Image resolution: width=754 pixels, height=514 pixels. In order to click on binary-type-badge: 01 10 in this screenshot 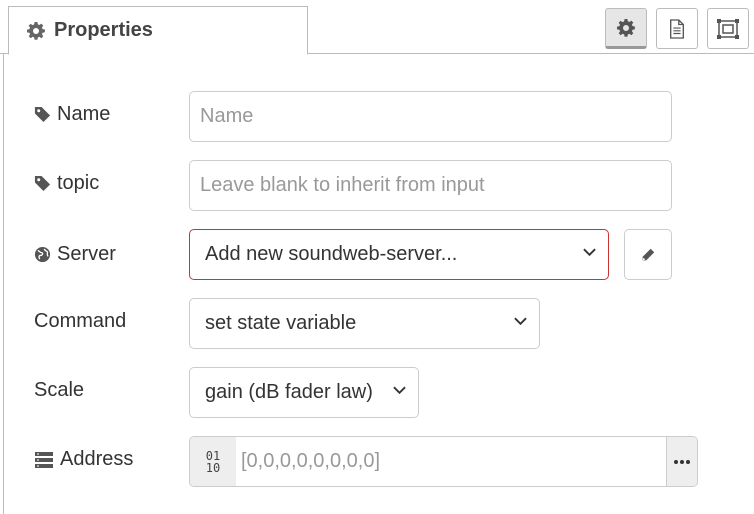, I will do `click(213, 461)`.